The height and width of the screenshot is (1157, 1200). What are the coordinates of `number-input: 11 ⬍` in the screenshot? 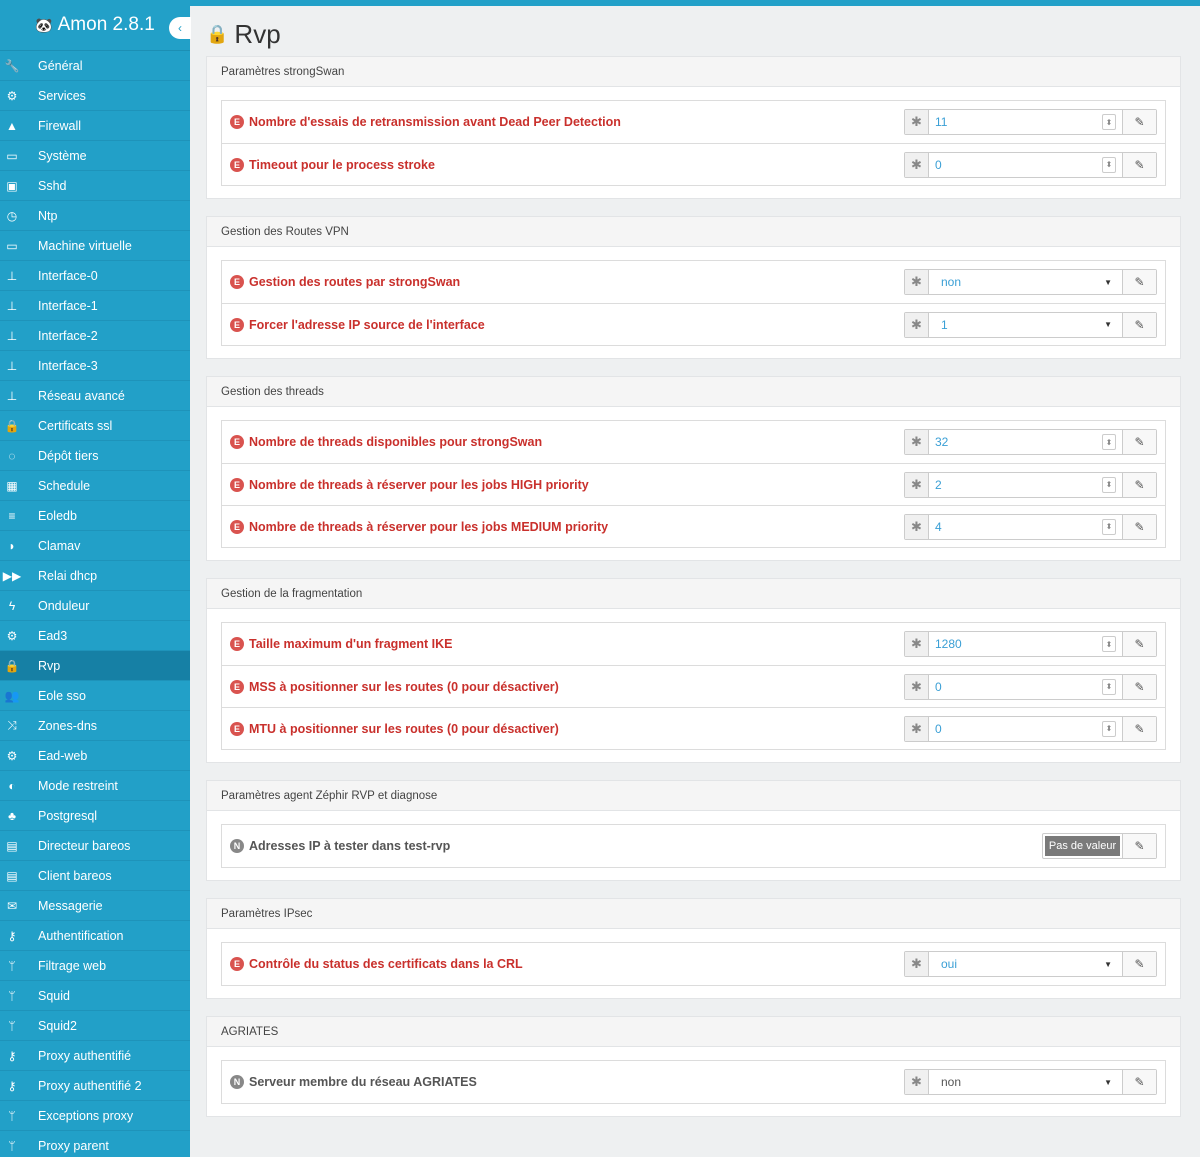 It's located at (1025, 122).